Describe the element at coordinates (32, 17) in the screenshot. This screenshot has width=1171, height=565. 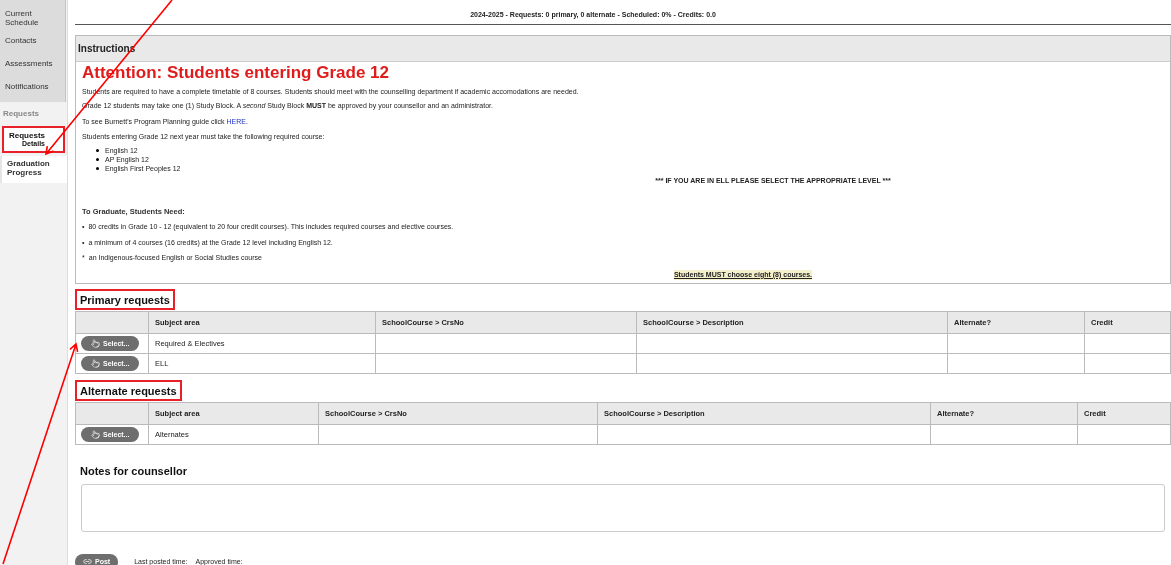
I see `sidebar-item: Current Schedule` at that location.